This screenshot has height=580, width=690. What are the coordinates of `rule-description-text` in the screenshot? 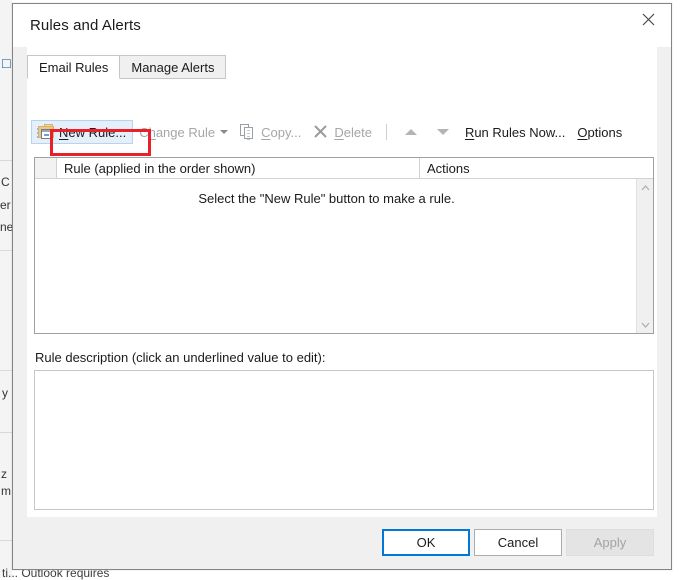 It's located at (344, 376).